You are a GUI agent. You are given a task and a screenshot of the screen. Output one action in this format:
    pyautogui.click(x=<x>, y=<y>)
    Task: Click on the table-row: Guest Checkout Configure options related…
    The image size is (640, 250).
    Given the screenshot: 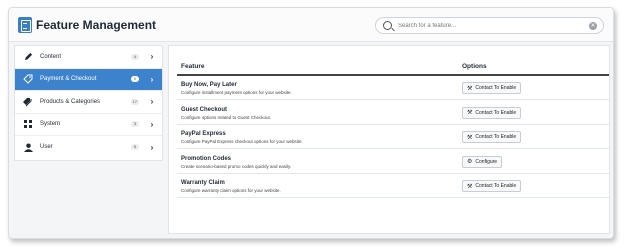 What is the action you would take?
    pyautogui.click(x=393, y=113)
    